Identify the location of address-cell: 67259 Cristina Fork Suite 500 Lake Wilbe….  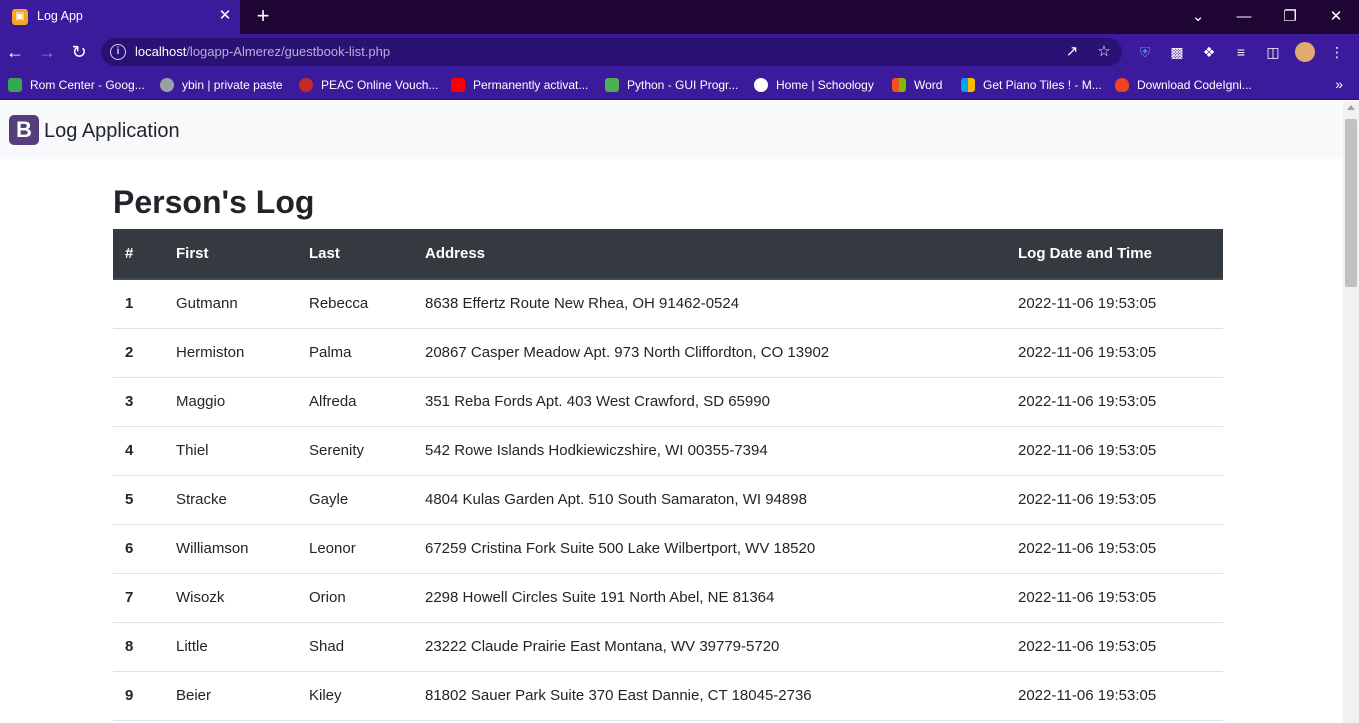
(709, 549).